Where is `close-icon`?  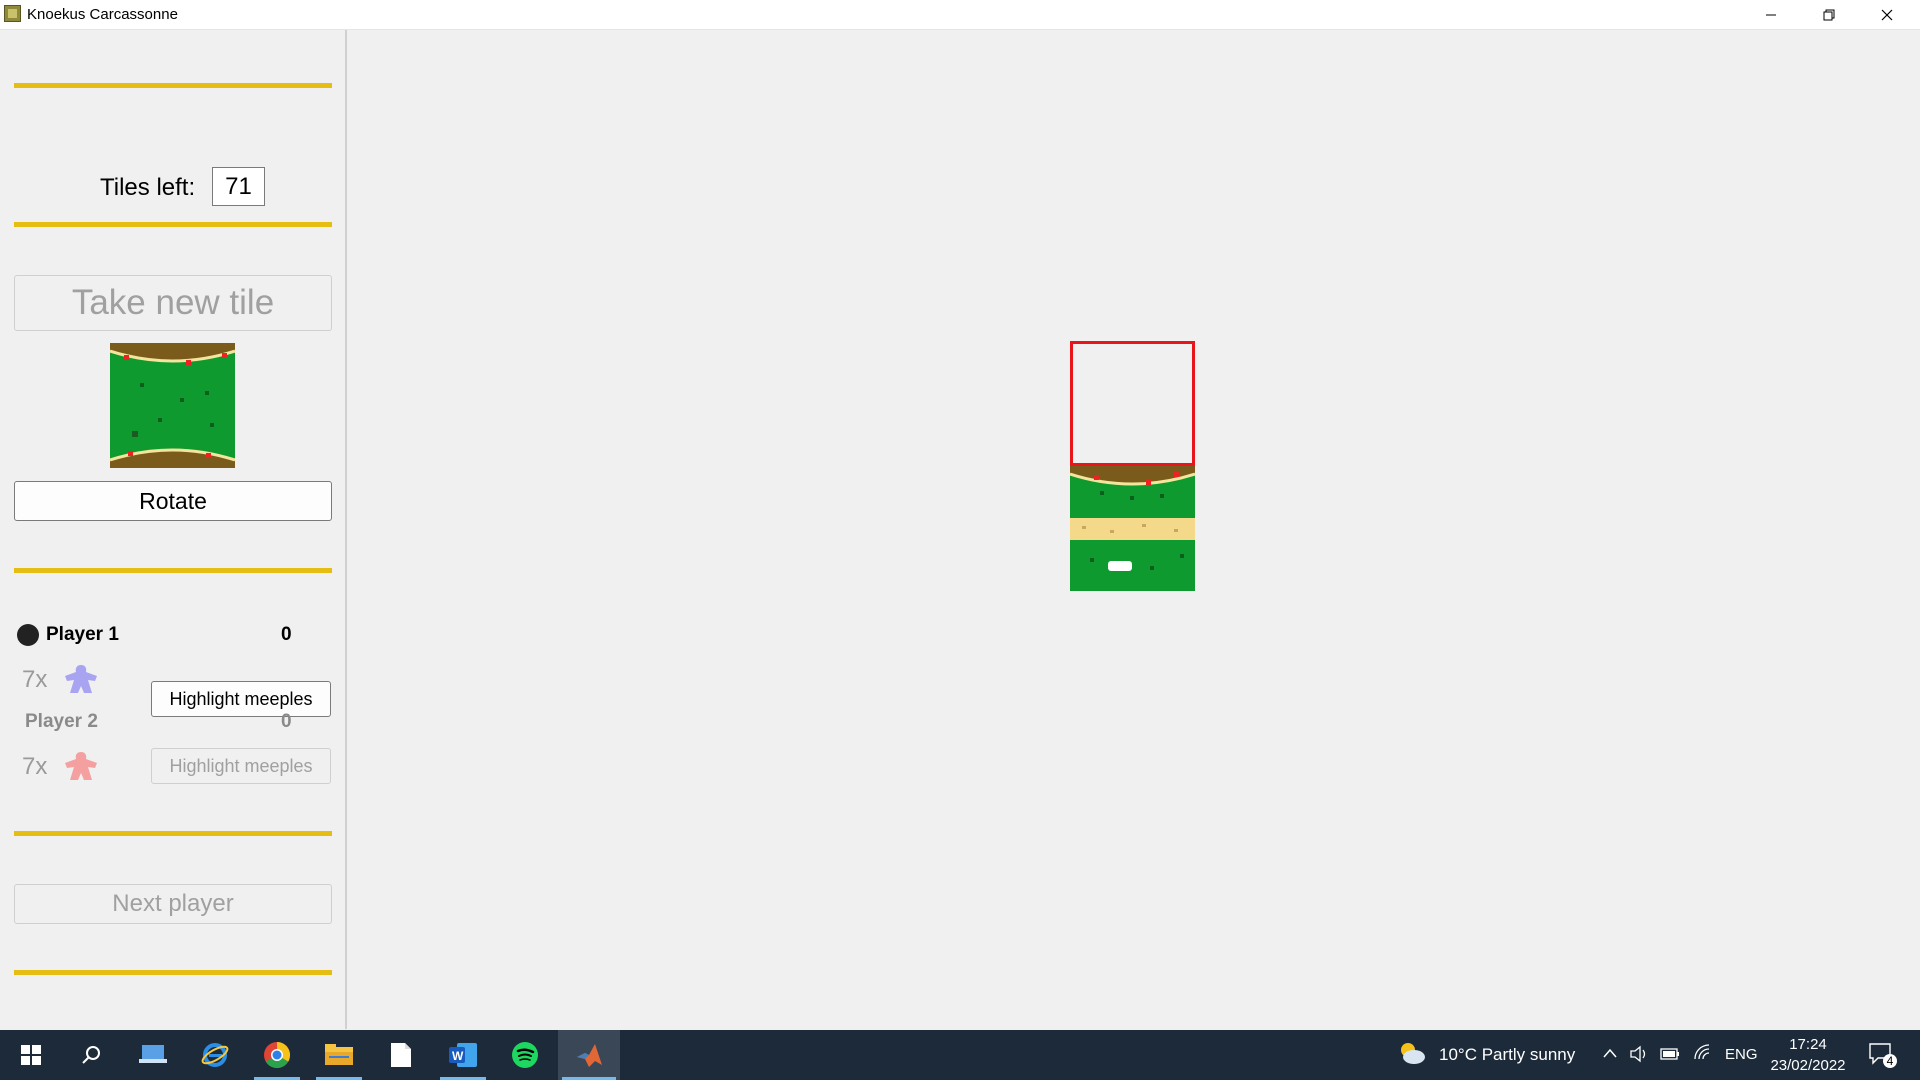
close-icon is located at coordinates (1887, 14).